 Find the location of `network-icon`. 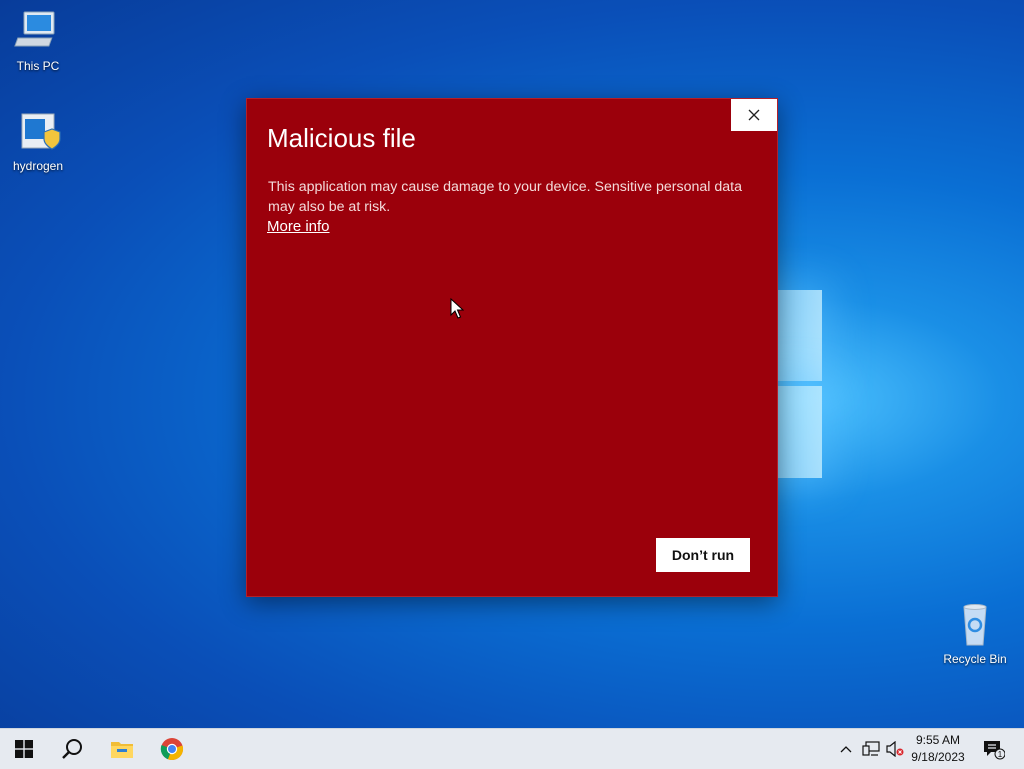

network-icon is located at coordinates (871, 748).